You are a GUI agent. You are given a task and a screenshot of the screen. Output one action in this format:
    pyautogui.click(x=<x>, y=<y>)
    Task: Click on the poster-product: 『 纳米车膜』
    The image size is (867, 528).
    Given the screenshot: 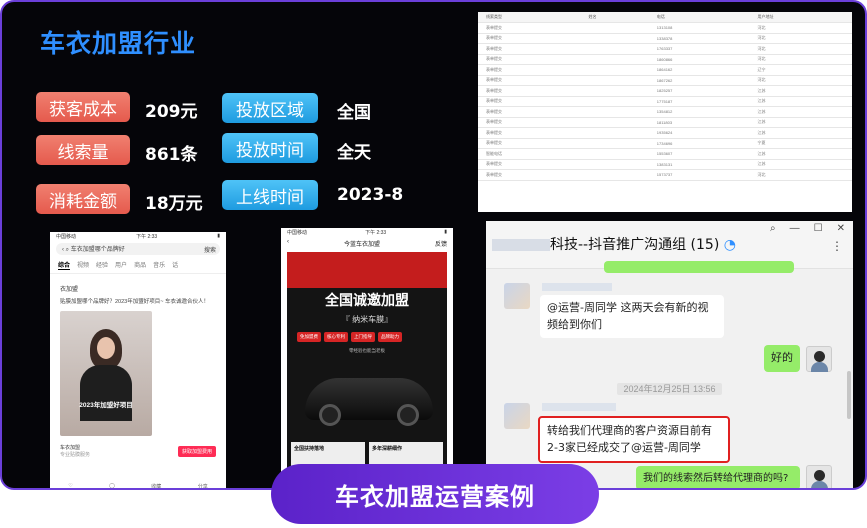 What is the action you would take?
    pyautogui.click(x=367, y=319)
    